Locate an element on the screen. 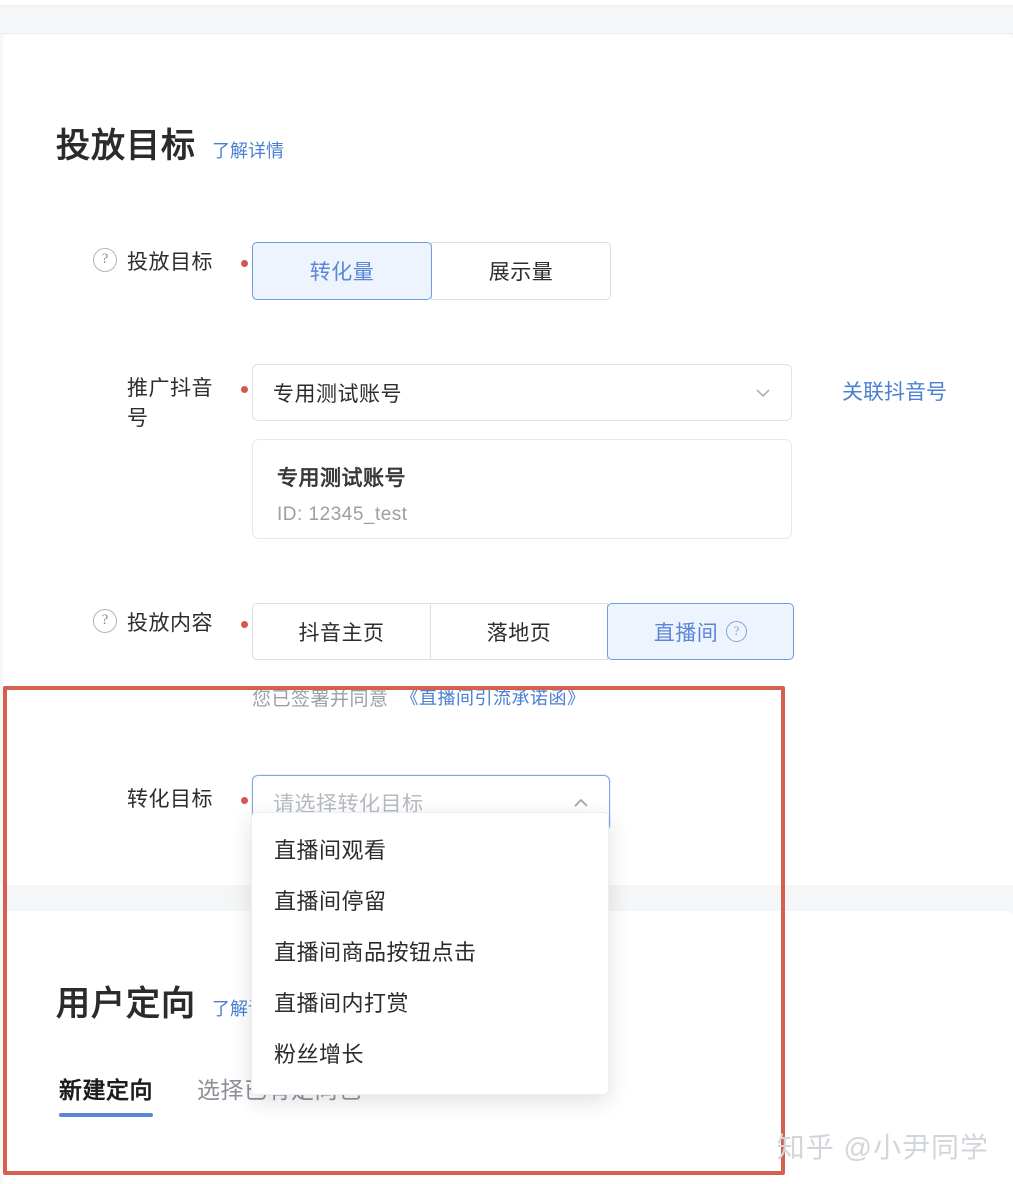  dropdown-option-fan-growth: 粉丝增长 is located at coordinates (430, 1054).